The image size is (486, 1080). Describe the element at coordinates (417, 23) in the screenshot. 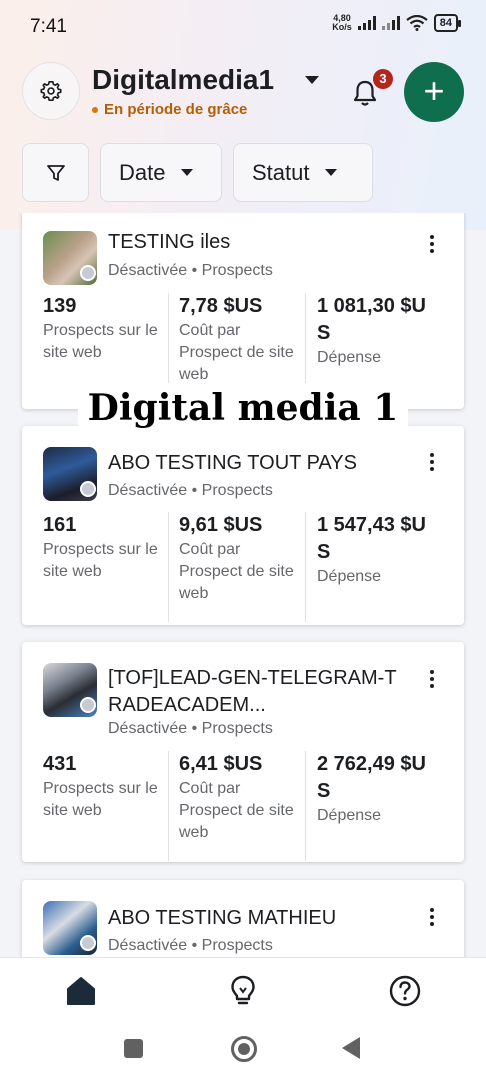

I see `wifi-icon` at that location.